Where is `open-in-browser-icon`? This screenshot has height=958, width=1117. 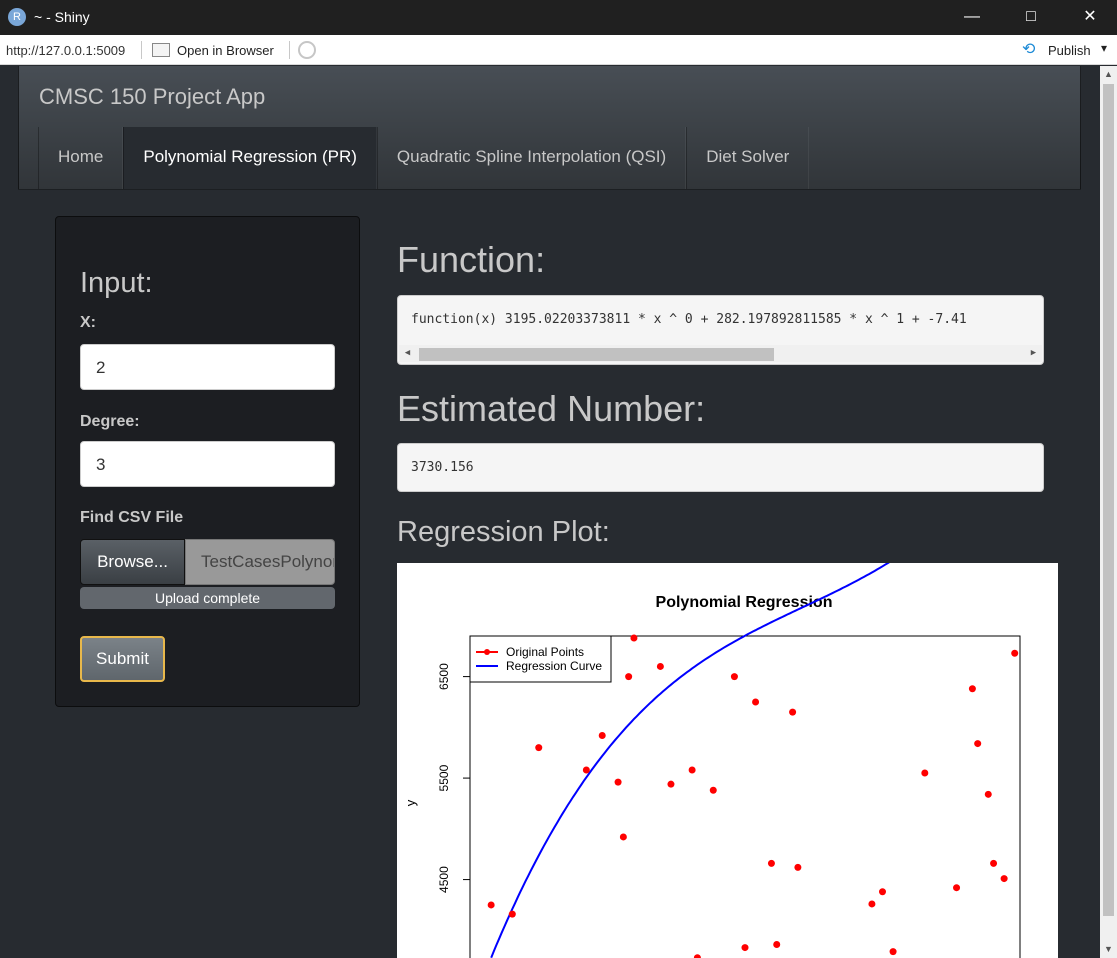 open-in-browser-icon is located at coordinates (161, 50).